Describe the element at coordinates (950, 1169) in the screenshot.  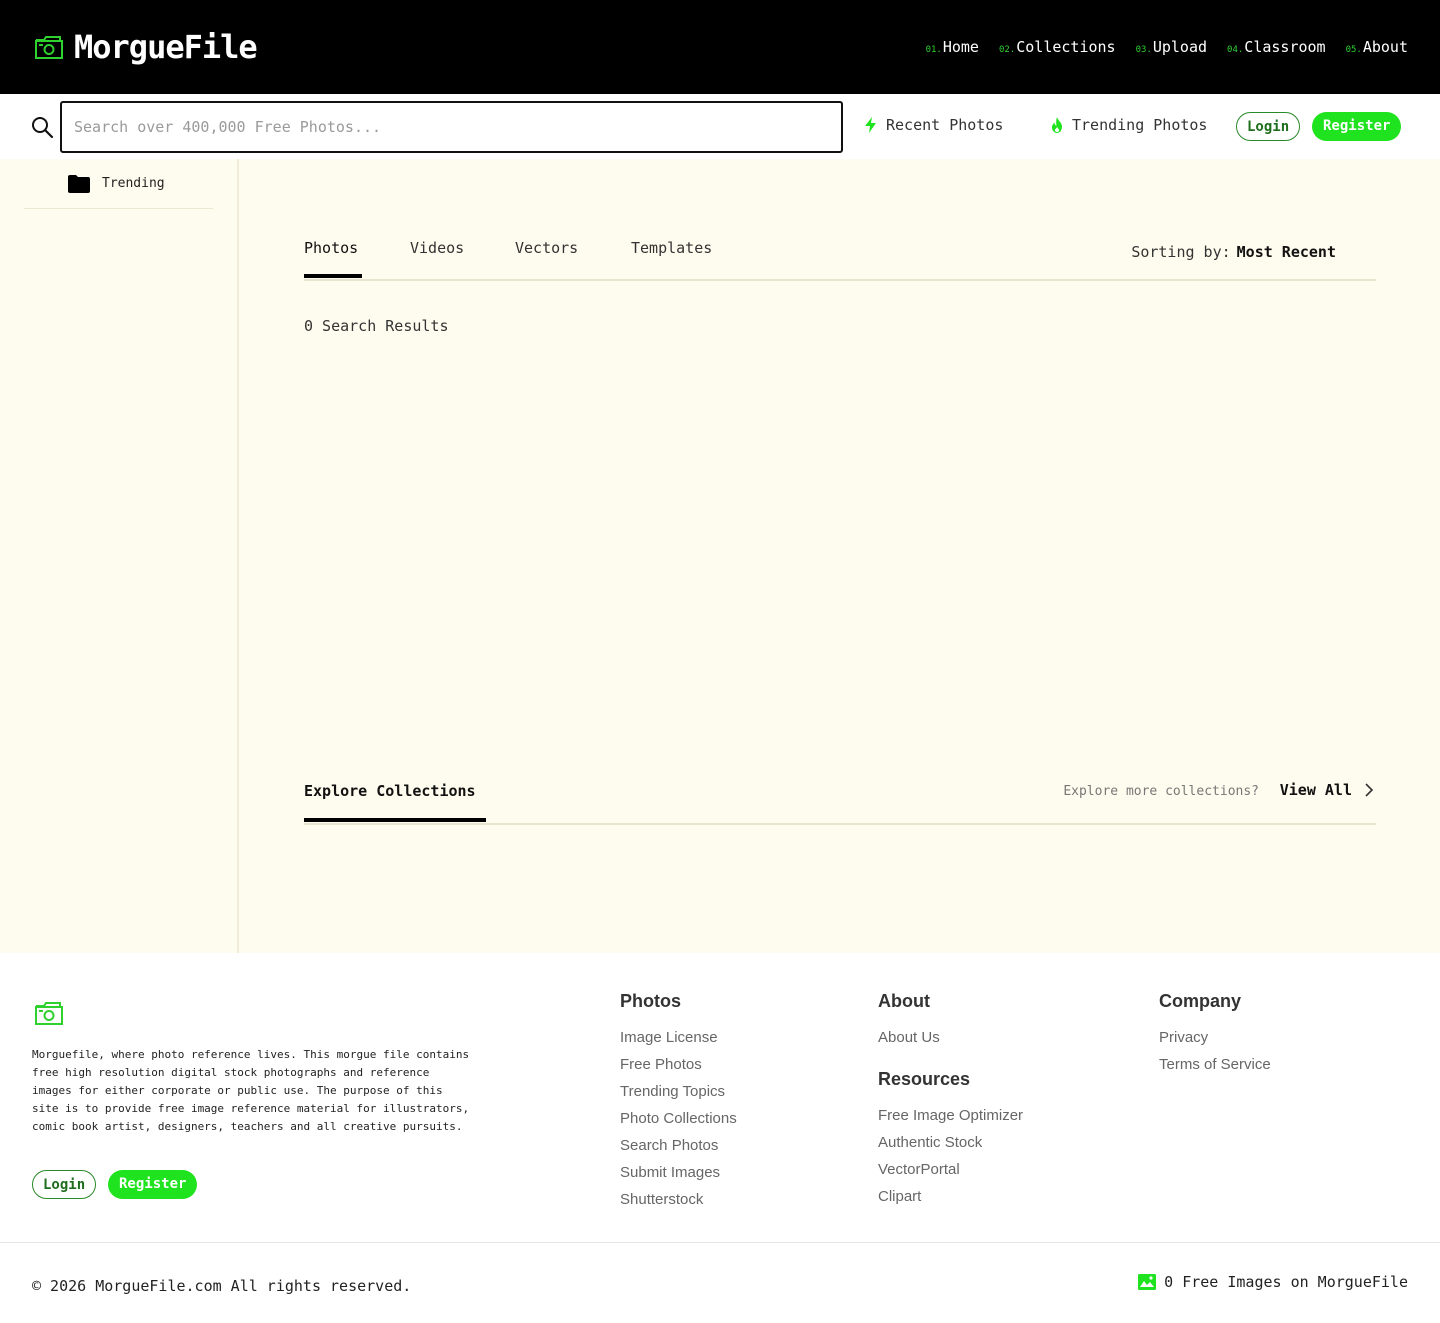
I see `footer-link-vectorportal: VectorPortal` at that location.